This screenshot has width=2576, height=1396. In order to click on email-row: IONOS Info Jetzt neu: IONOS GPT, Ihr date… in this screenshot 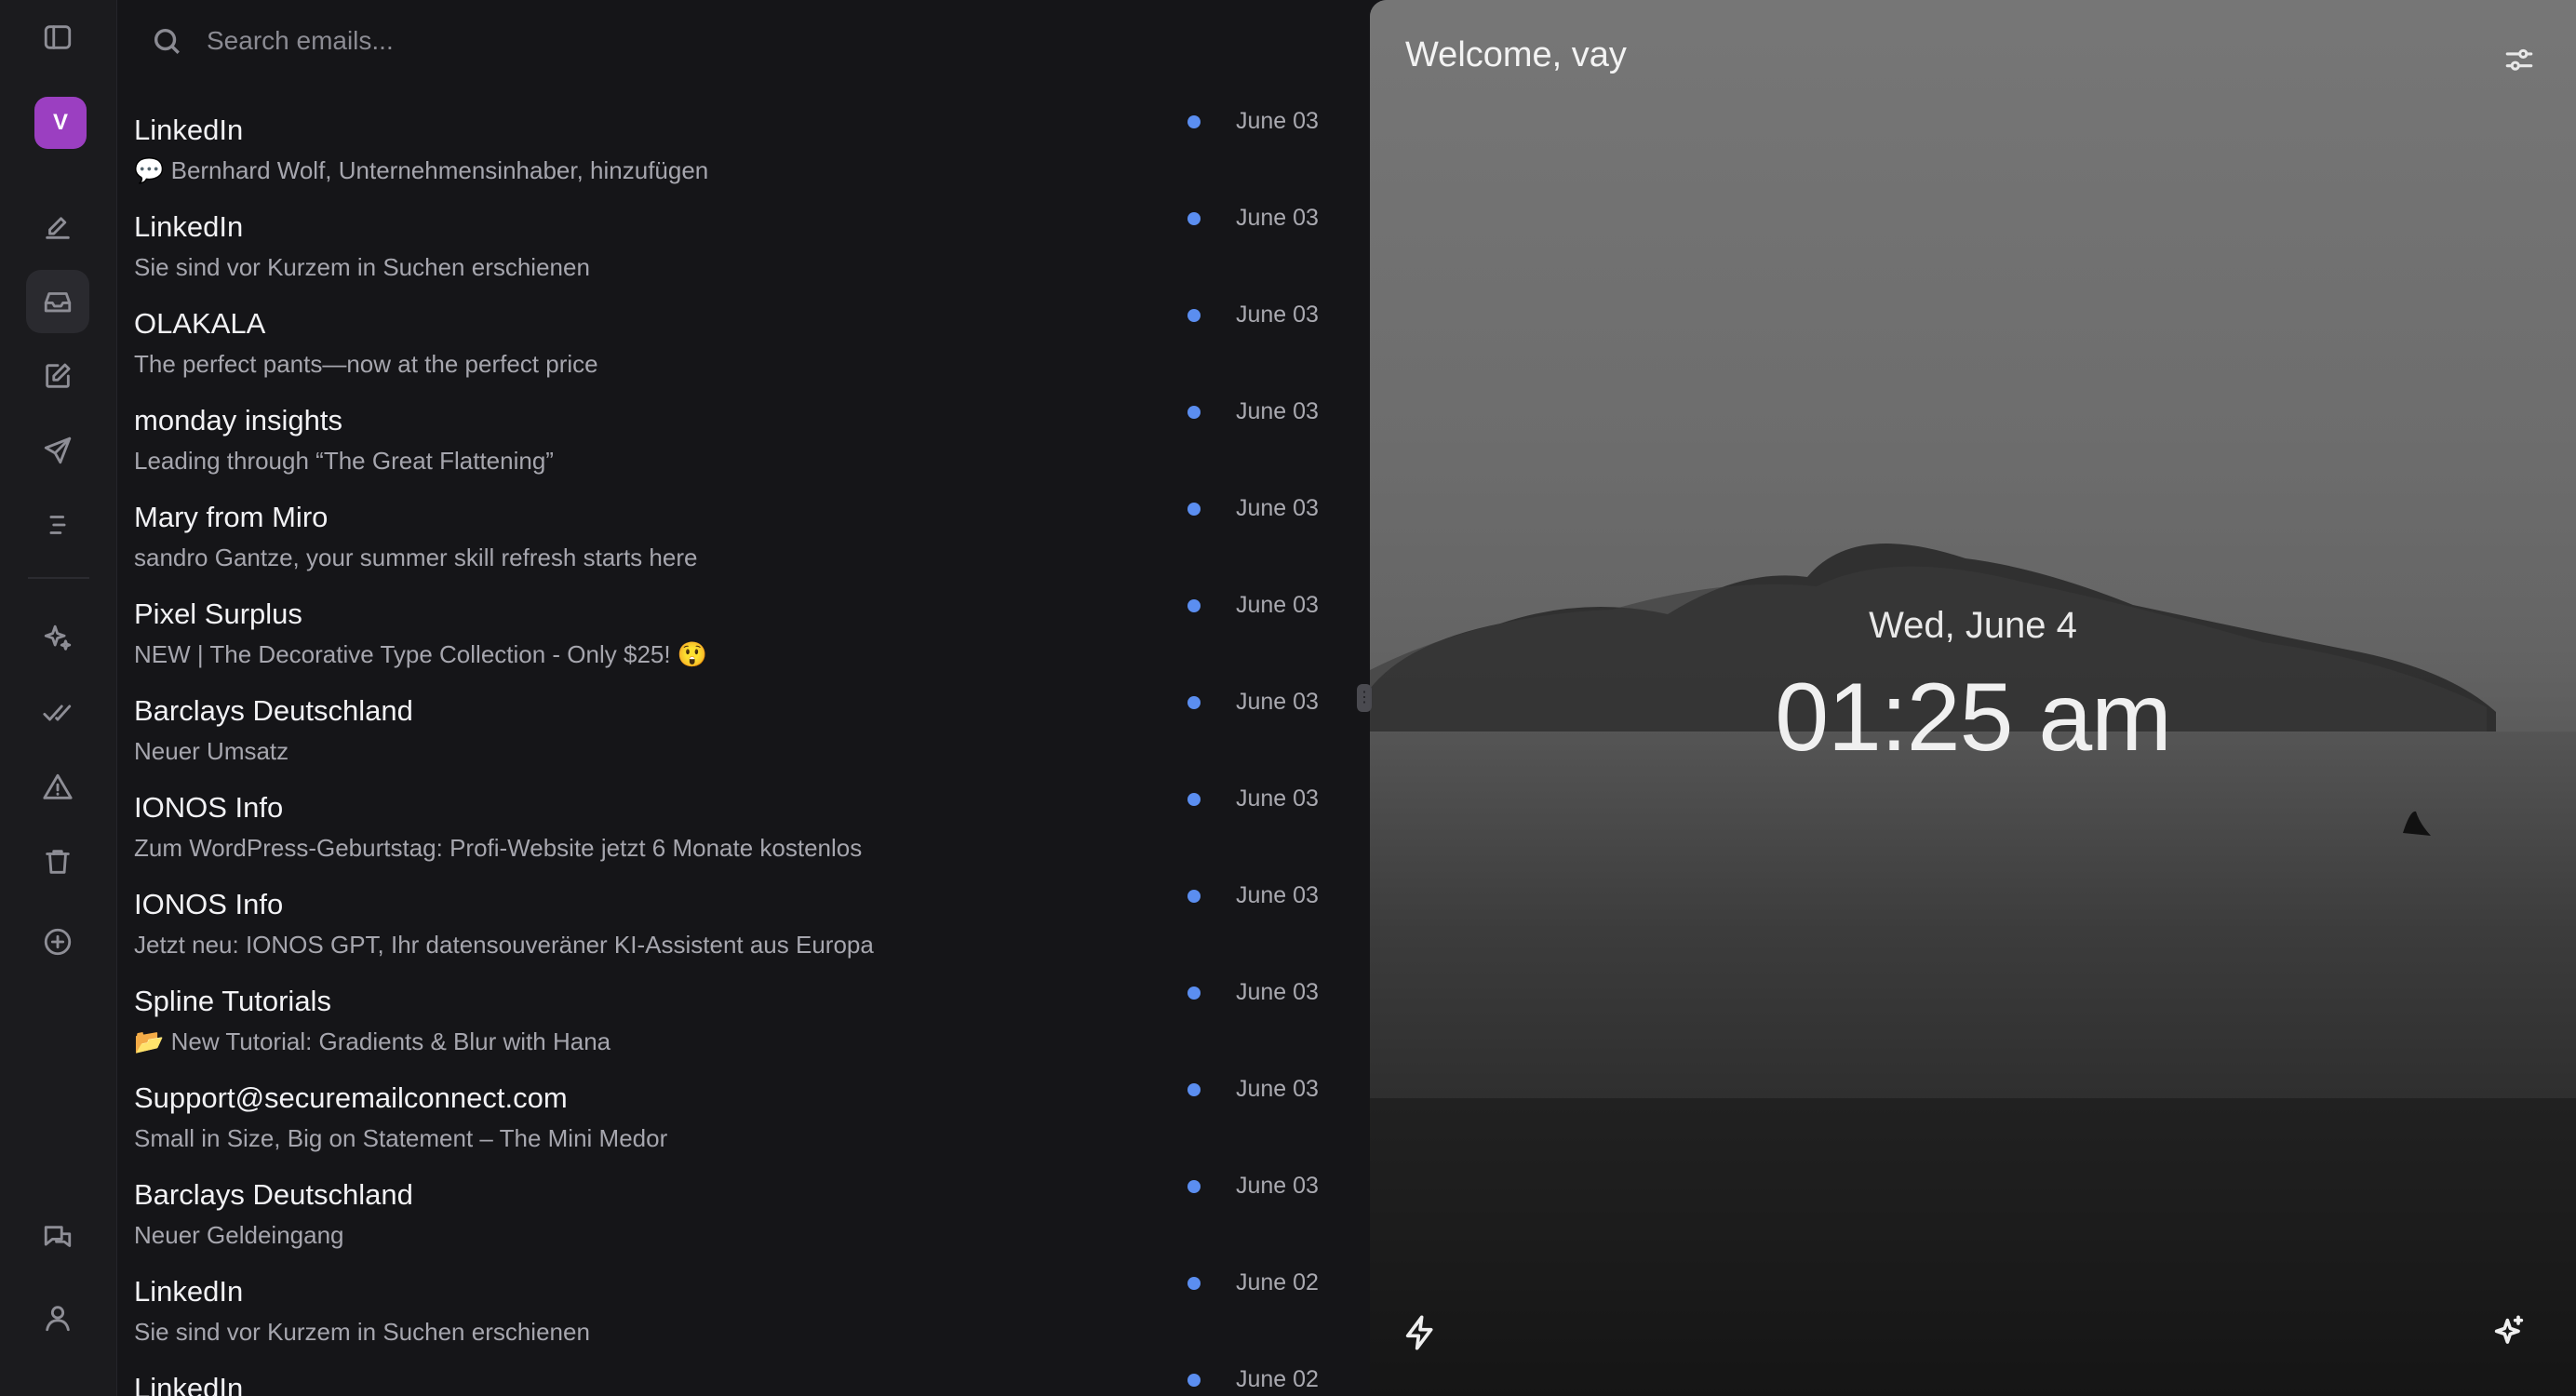, I will do `click(743, 919)`.